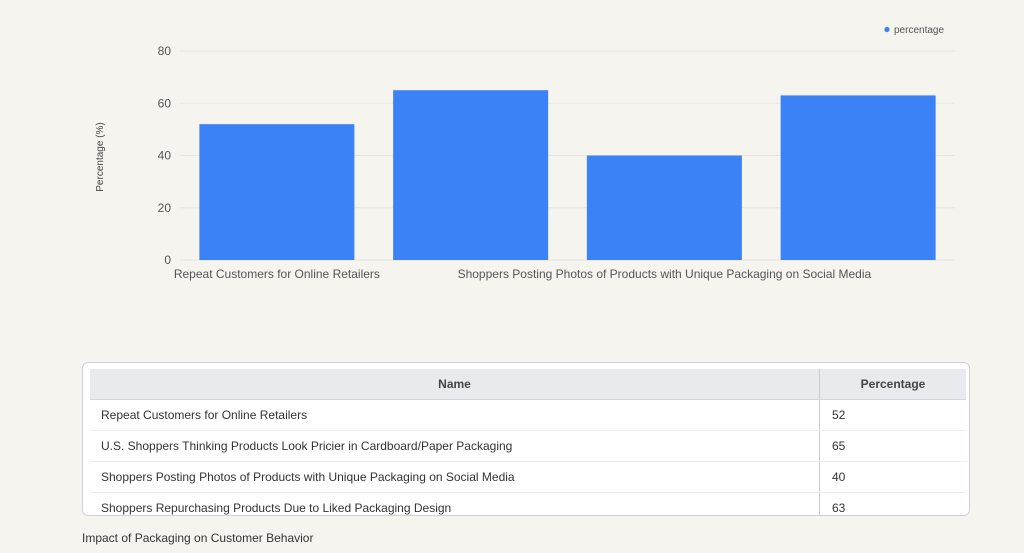 Image resolution: width=1024 pixels, height=553 pixels. What do you see at coordinates (919, 30) in the screenshot?
I see `legend-label: percentage` at bounding box center [919, 30].